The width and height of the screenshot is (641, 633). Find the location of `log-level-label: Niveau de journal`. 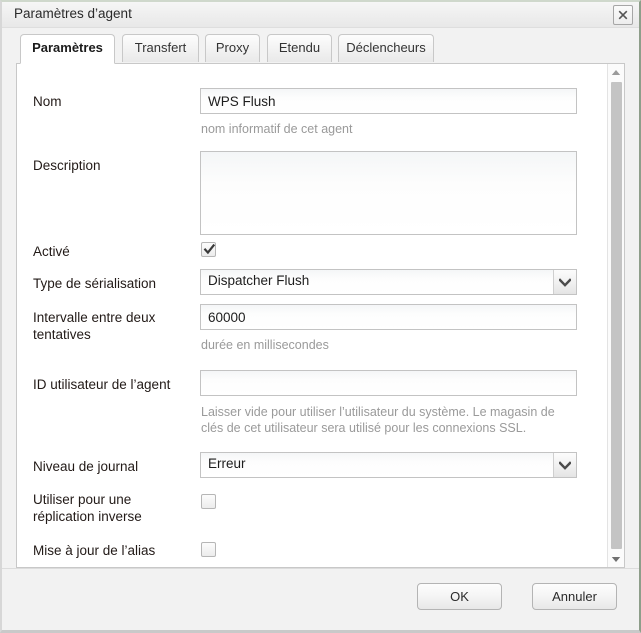

log-level-label: Niveau de journal is located at coordinates (86, 466).